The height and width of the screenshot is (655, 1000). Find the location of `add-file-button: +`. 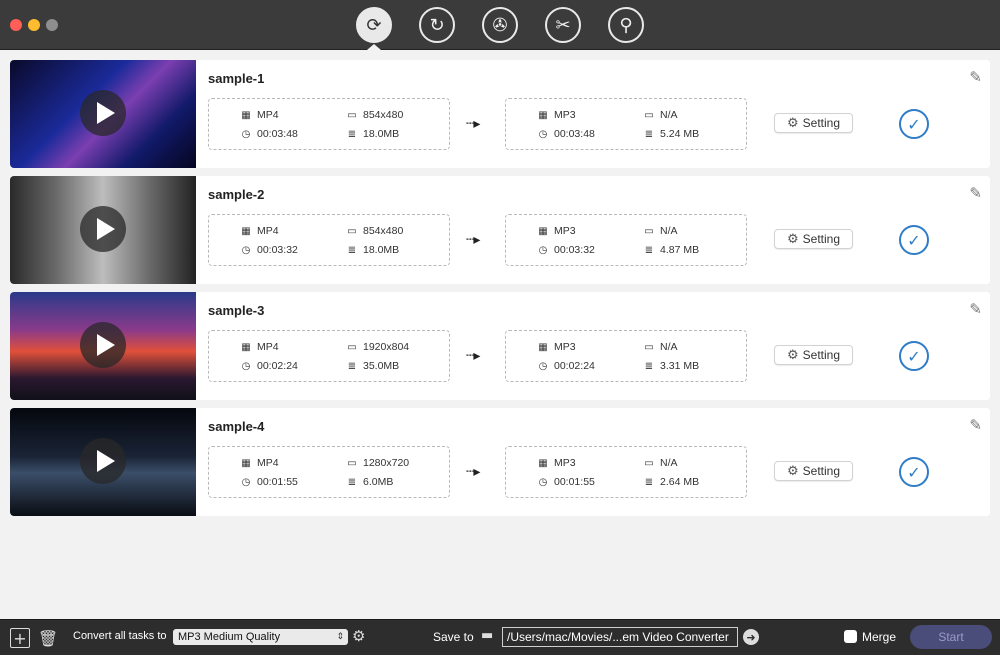

add-file-button: + is located at coordinates (20, 638).